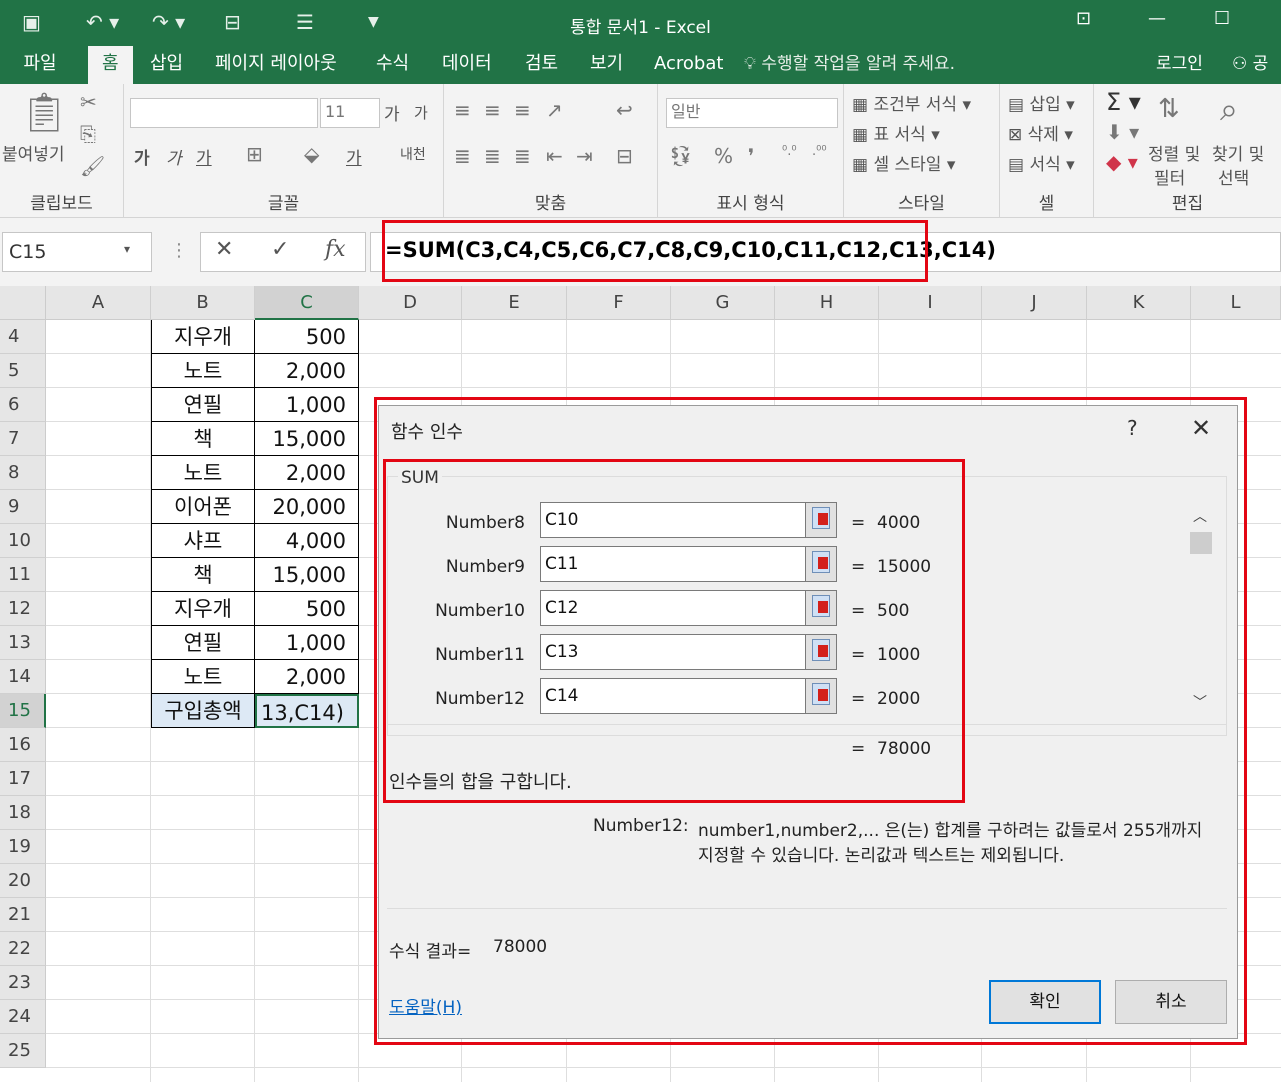 The width and height of the screenshot is (1281, 1082). Describe the element at coordinates (23, 983) in the screenshot. I see `row-header: 23` at that location.